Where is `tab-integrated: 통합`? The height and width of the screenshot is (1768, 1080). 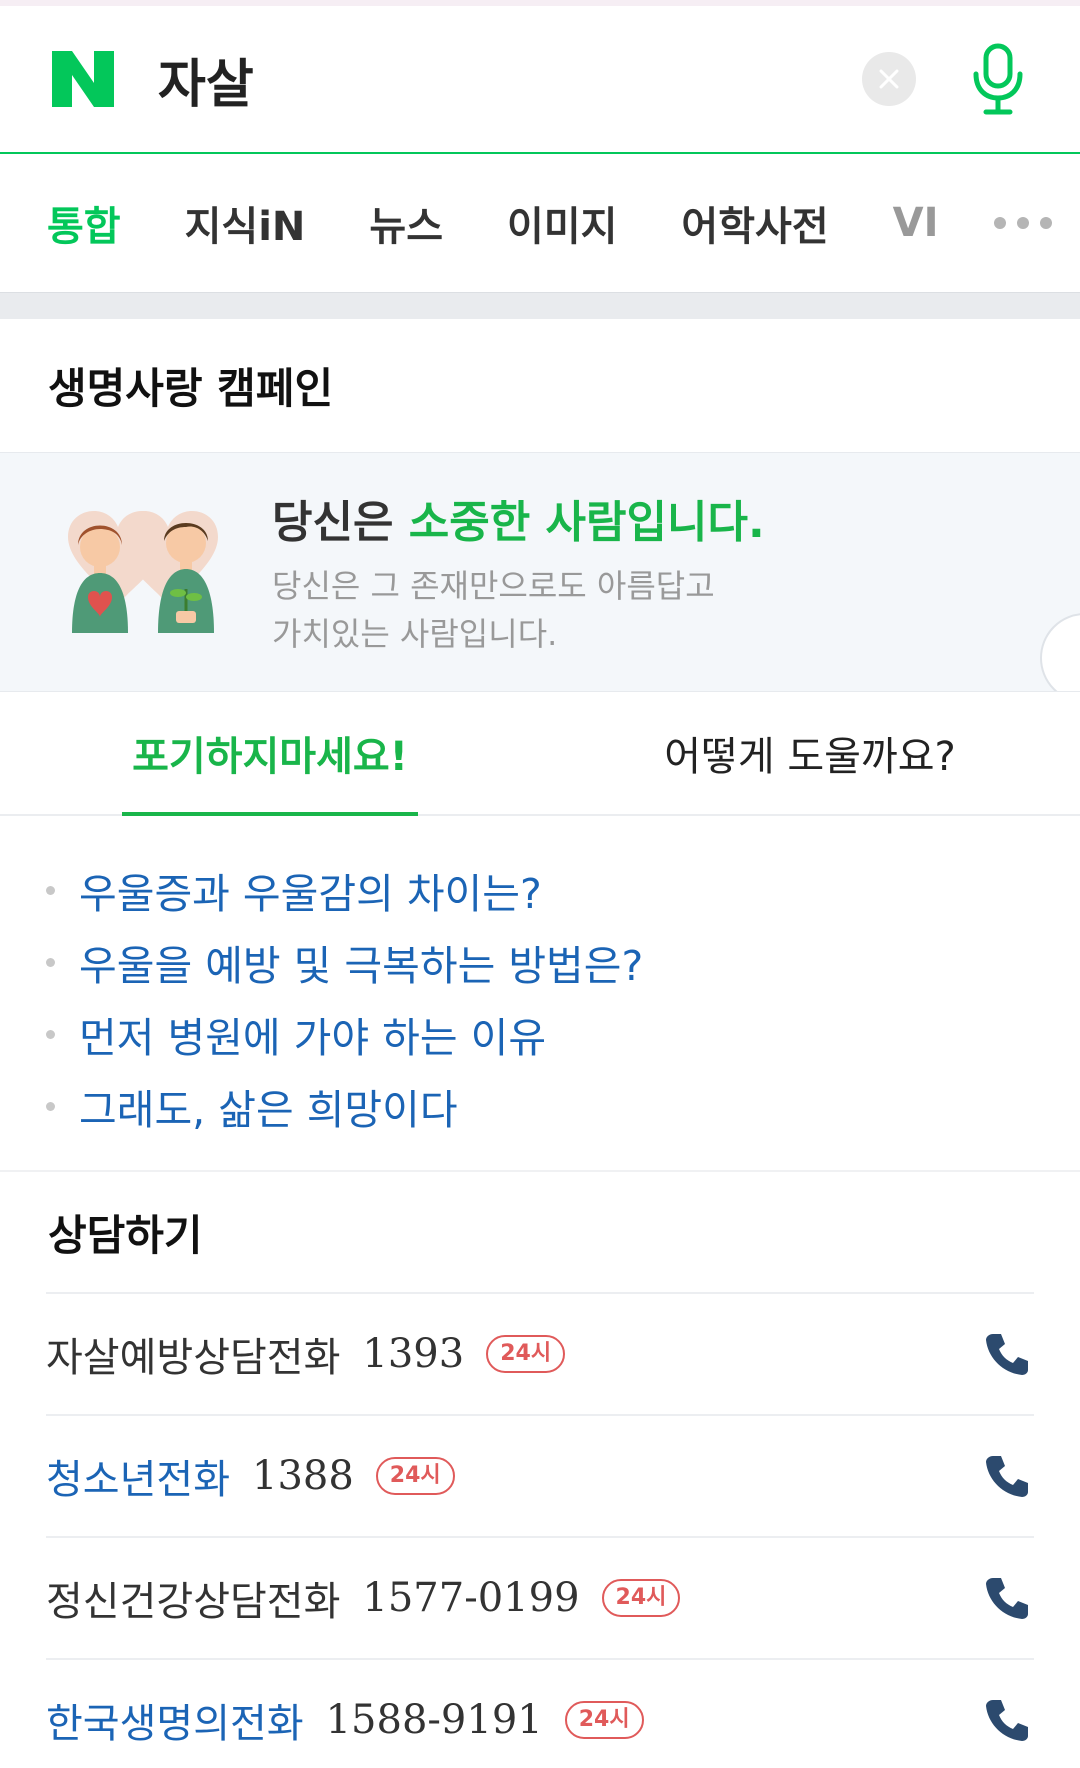
tab-integrated: 통합 is located at coordinates (84, 223).